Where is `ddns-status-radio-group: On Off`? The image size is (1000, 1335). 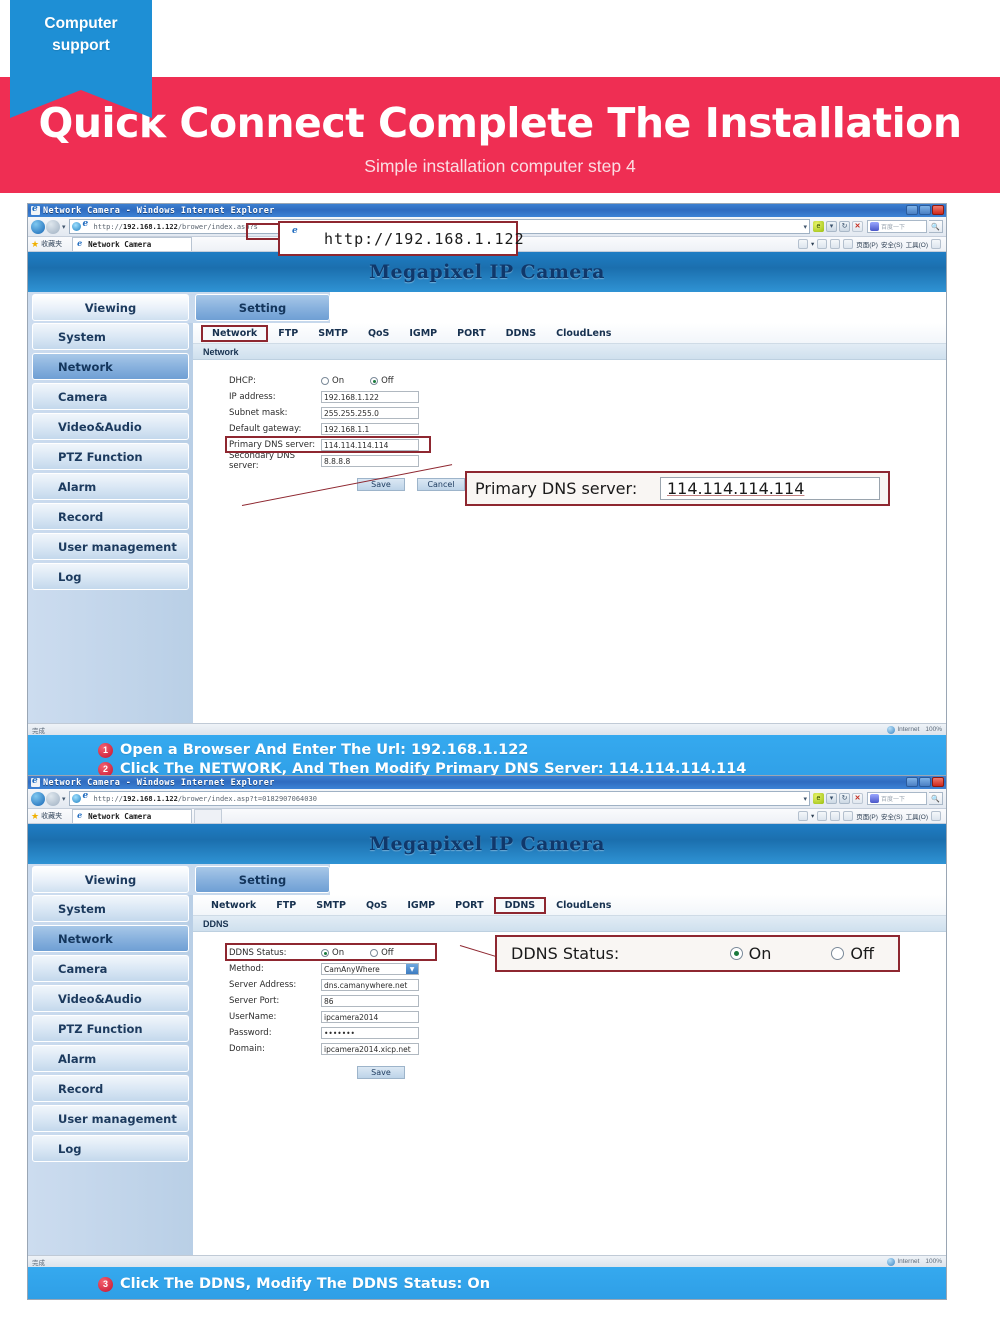
ddns-status-radio-group: On Off is located at coordinates (357, 953).